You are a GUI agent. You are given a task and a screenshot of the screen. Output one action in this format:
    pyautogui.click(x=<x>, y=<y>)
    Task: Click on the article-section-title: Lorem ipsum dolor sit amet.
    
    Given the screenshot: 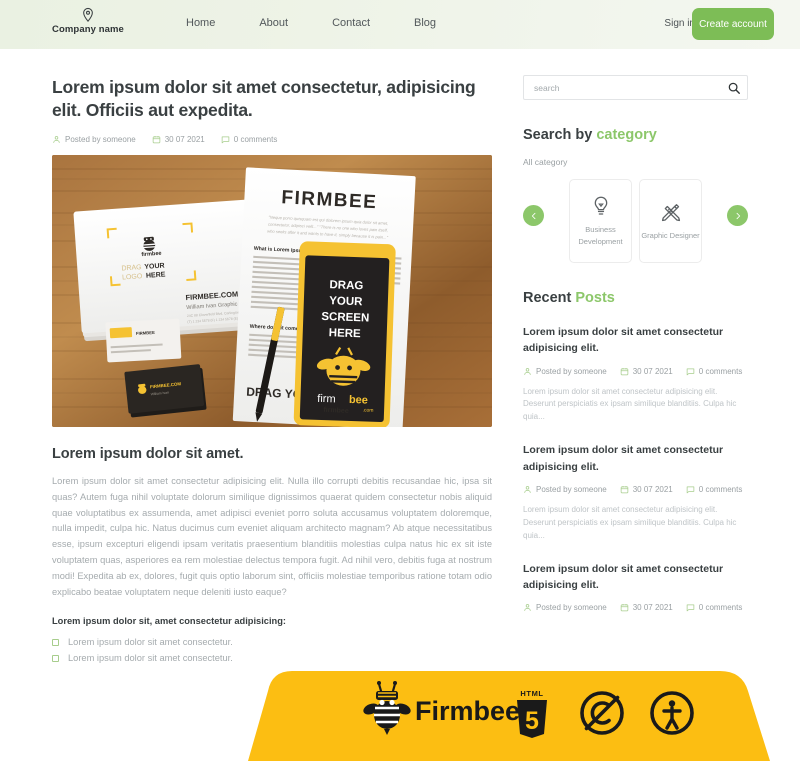 What is the action you would take?
    pyautogui.click(x=148, y=453)
    